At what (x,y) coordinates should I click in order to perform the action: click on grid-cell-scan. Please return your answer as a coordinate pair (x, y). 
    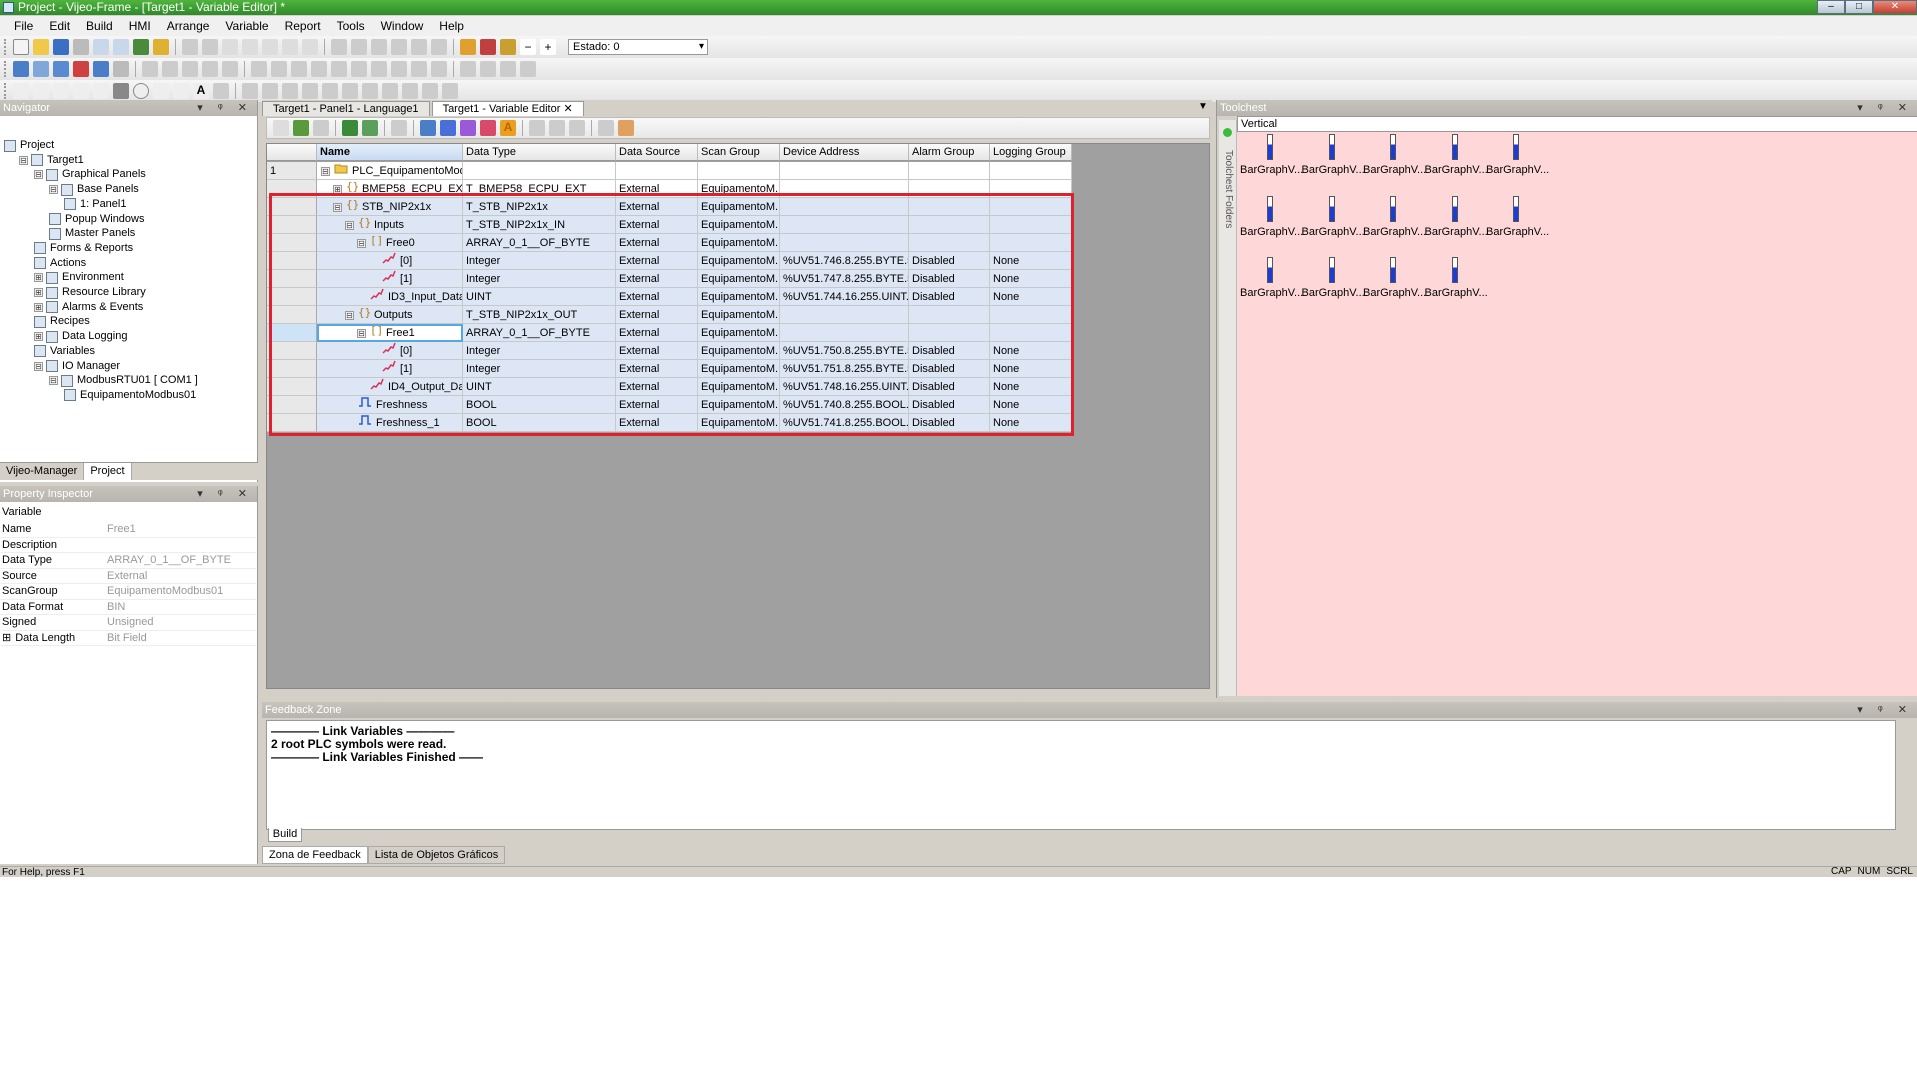
    Looking at the image, I should click on (739, 171).